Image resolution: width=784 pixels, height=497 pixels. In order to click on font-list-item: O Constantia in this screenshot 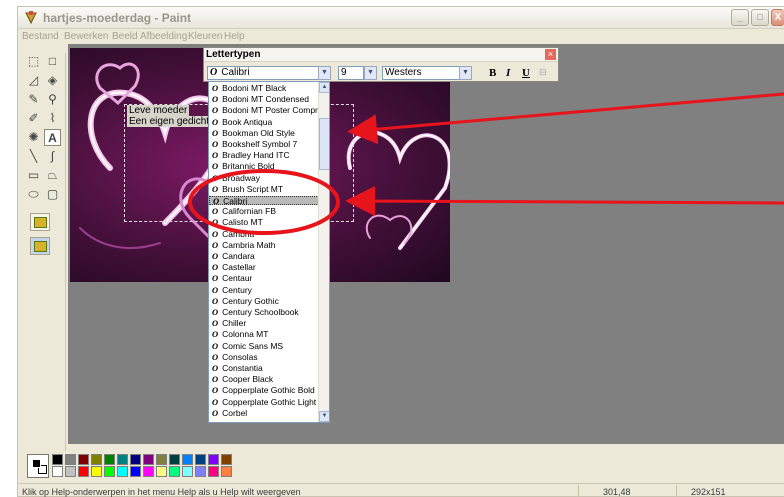, I will do `click(264, 368)`.